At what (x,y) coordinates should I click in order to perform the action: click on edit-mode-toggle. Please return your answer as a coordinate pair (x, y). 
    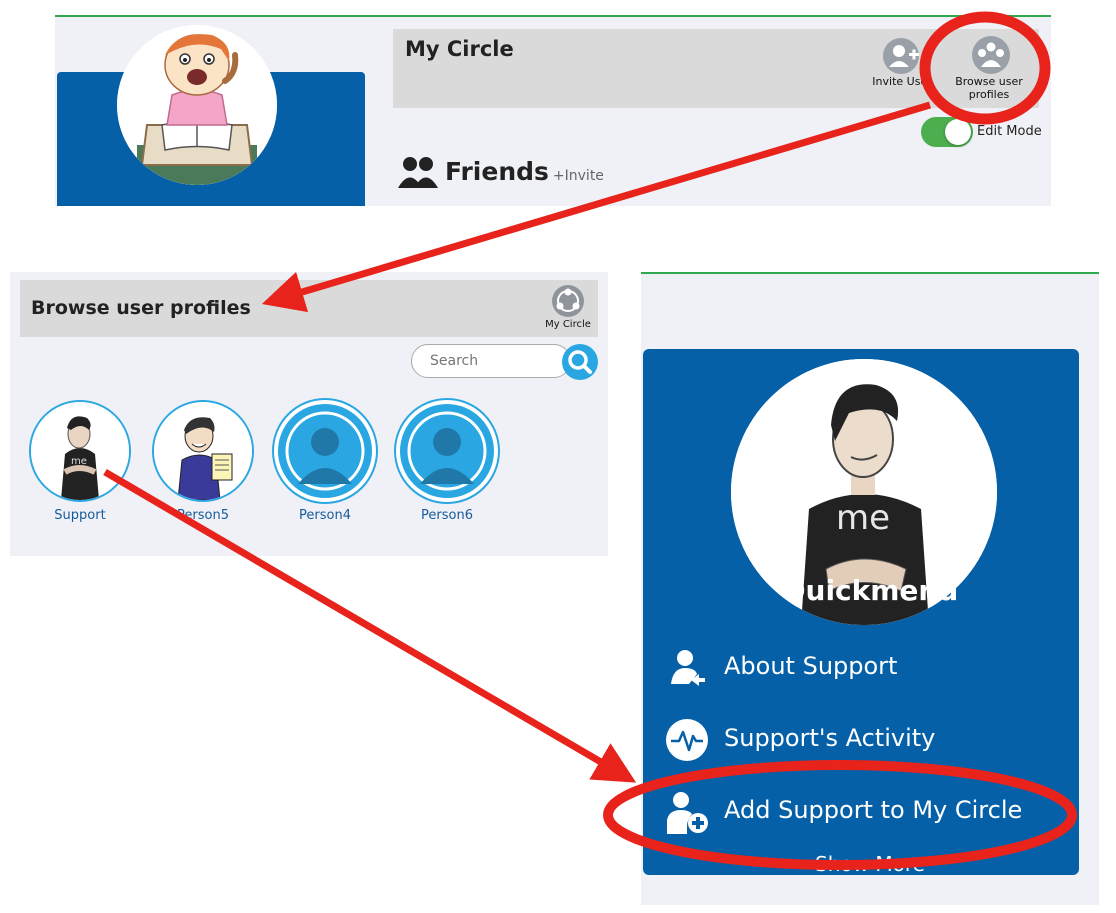
    Looking at the image, I should click on (947, 132).